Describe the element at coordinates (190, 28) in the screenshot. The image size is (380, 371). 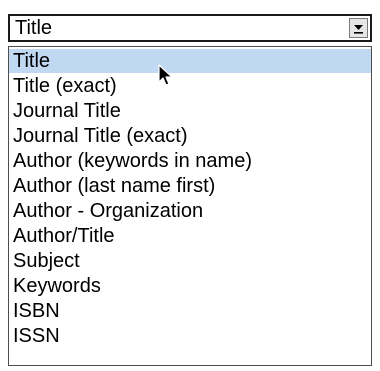
I see `search-field-select: Title` at that location.